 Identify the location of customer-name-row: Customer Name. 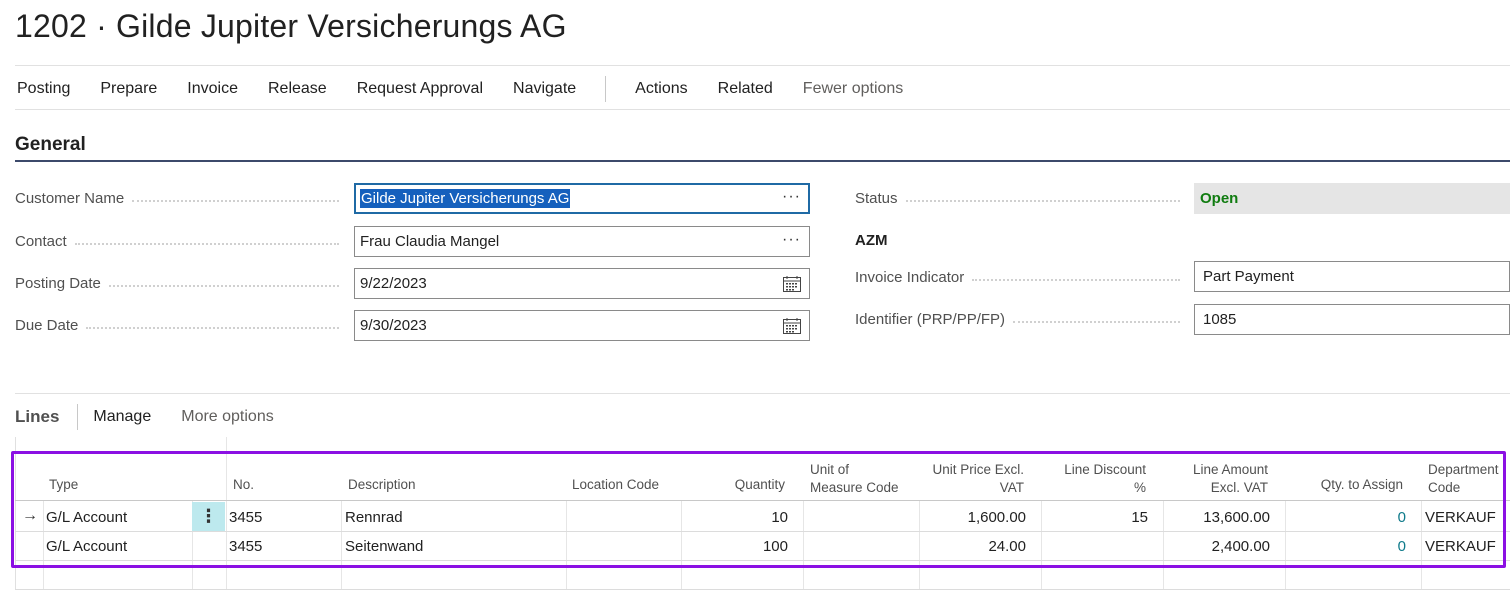
(181, 198).